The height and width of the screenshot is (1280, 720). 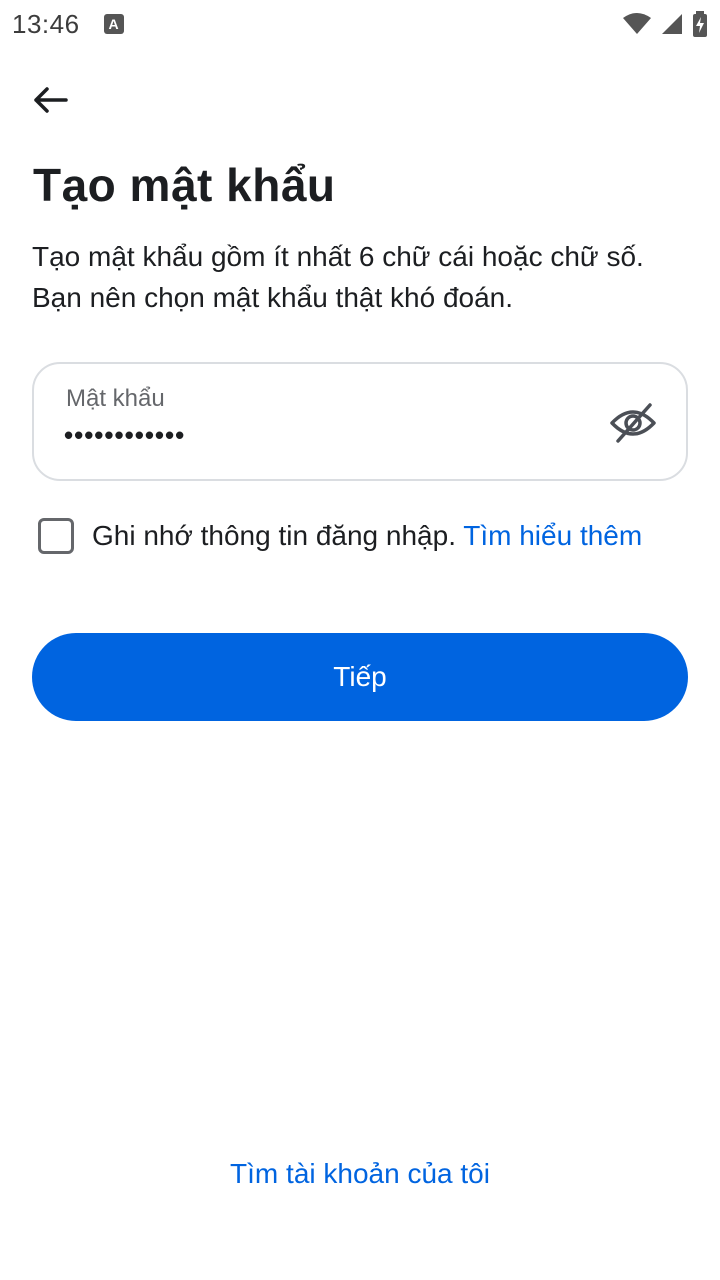 What do you see at coordinates (360, 421) in the screenshot?
I see `password-field: Mật khẩu ••••••••••••` at bounding box center [360, 421].